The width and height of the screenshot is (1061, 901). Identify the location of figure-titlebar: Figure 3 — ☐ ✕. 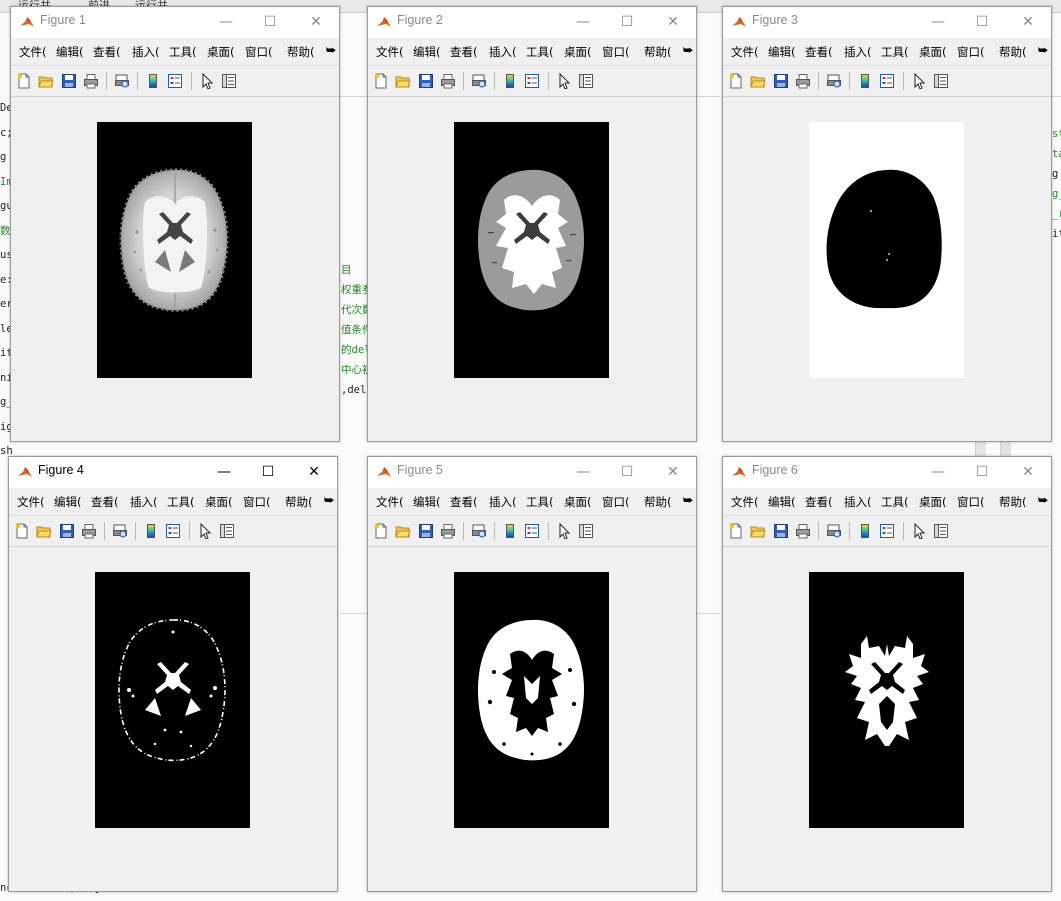
(887, 22).